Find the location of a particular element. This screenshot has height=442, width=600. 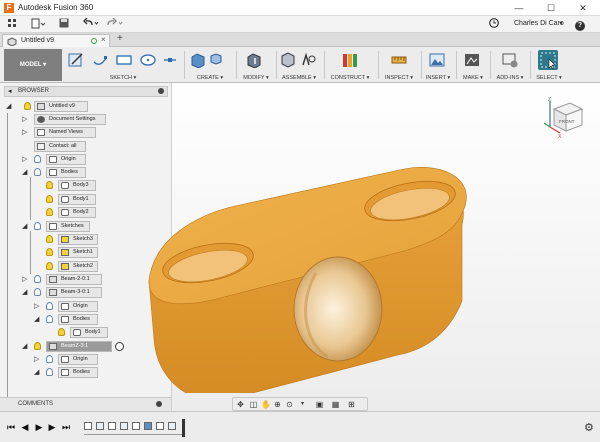

browser-node-sketch: Sketch3 is located at coordinates (78, 239).